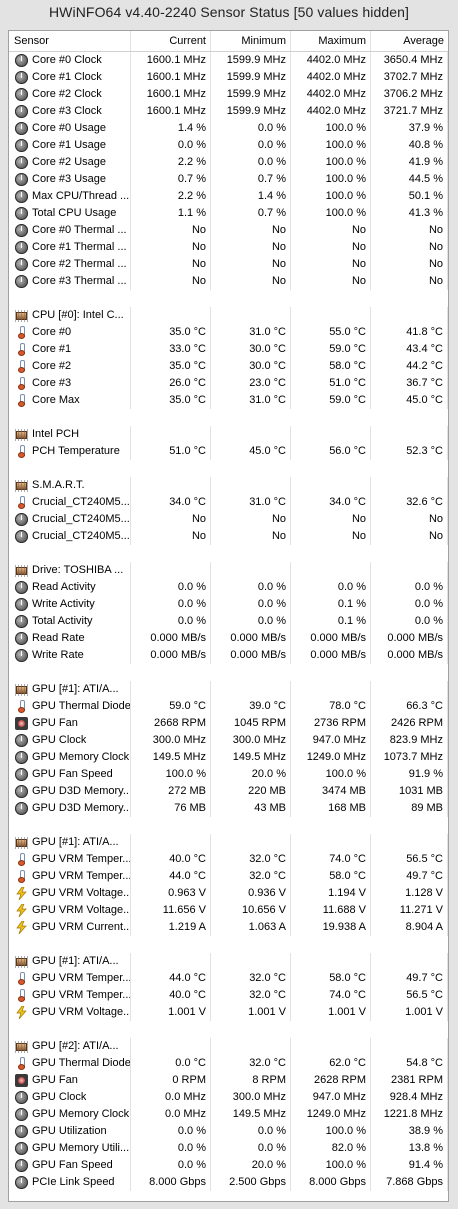  Describe the element at coordinates (228, 1080) in the screenshot. I see `sensor-row: GPU Fan 0 RPM 8 RPM 2628 RPM 2381 RPM` at that location.